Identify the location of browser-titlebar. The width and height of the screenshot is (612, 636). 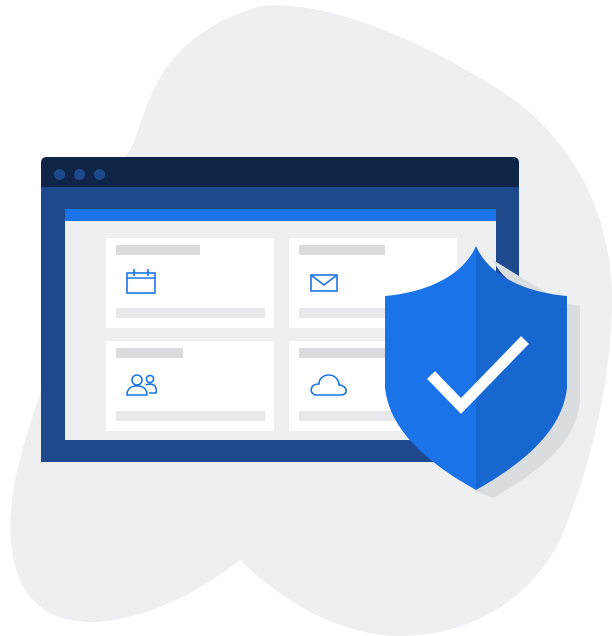
(280, 172).